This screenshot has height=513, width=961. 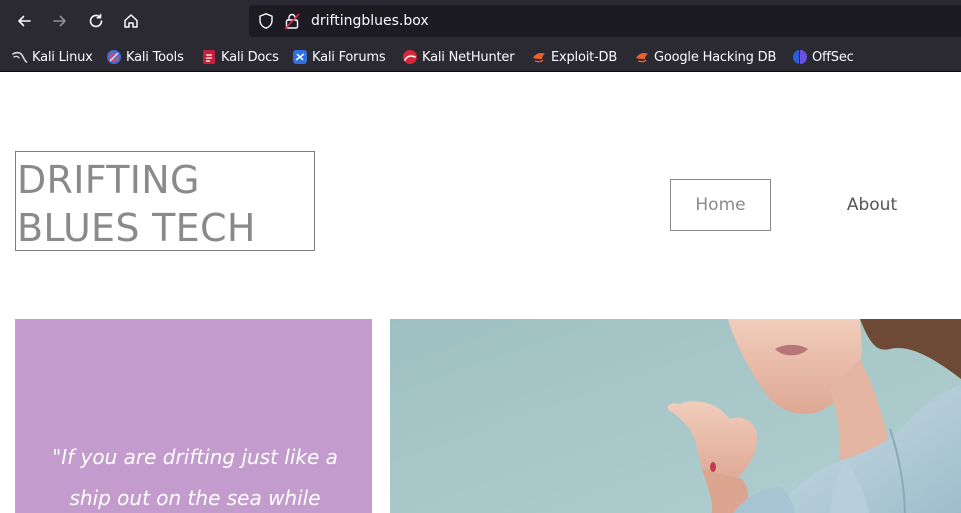 I want to click on reload-icon, so click(x=96, y=20).